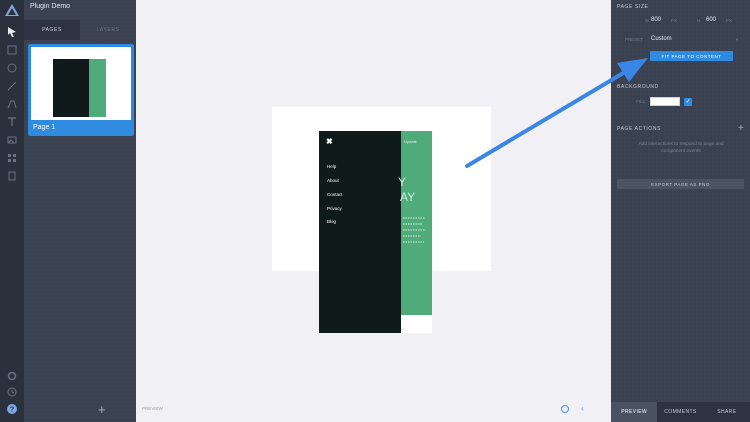  I want to click on menu-item-blog: Blog, so click(331, 221).